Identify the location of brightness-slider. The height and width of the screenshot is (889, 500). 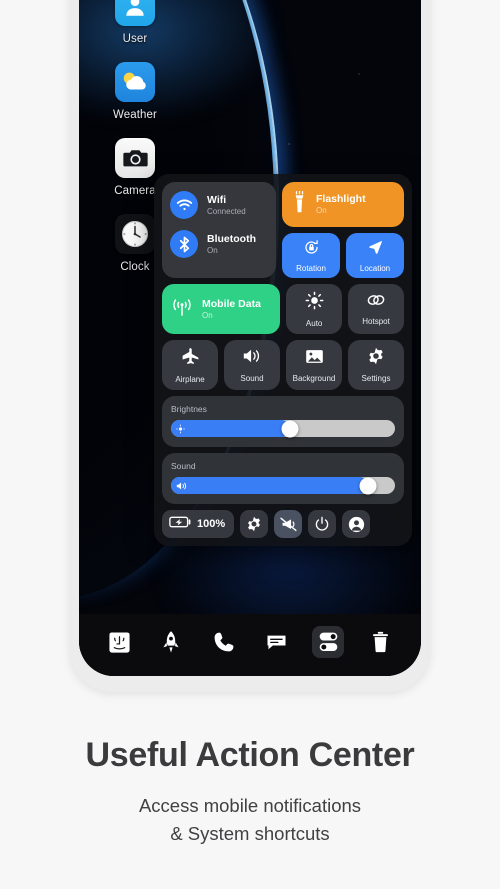
(283, 428).